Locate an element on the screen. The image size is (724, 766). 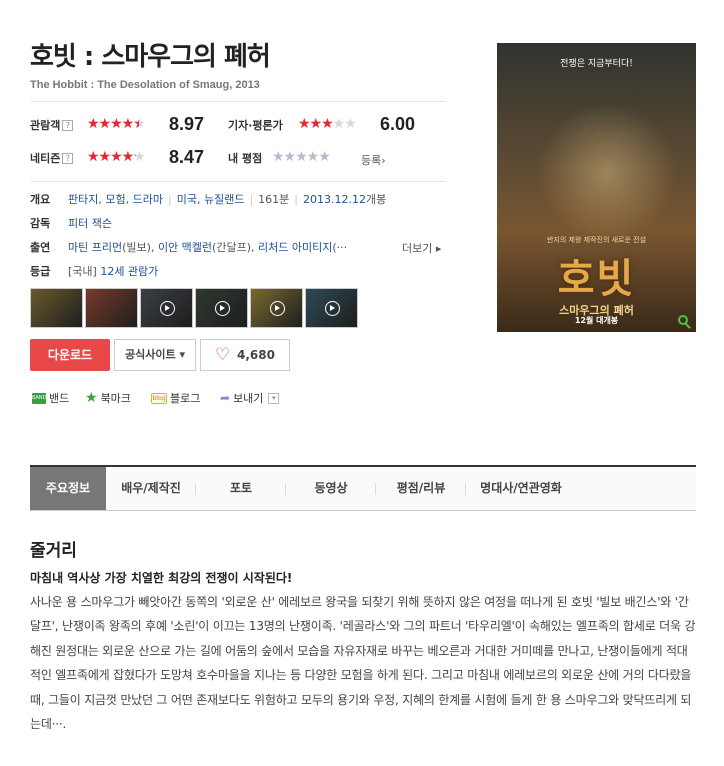
band-icon: BAND is located at coordinates (39, 398).